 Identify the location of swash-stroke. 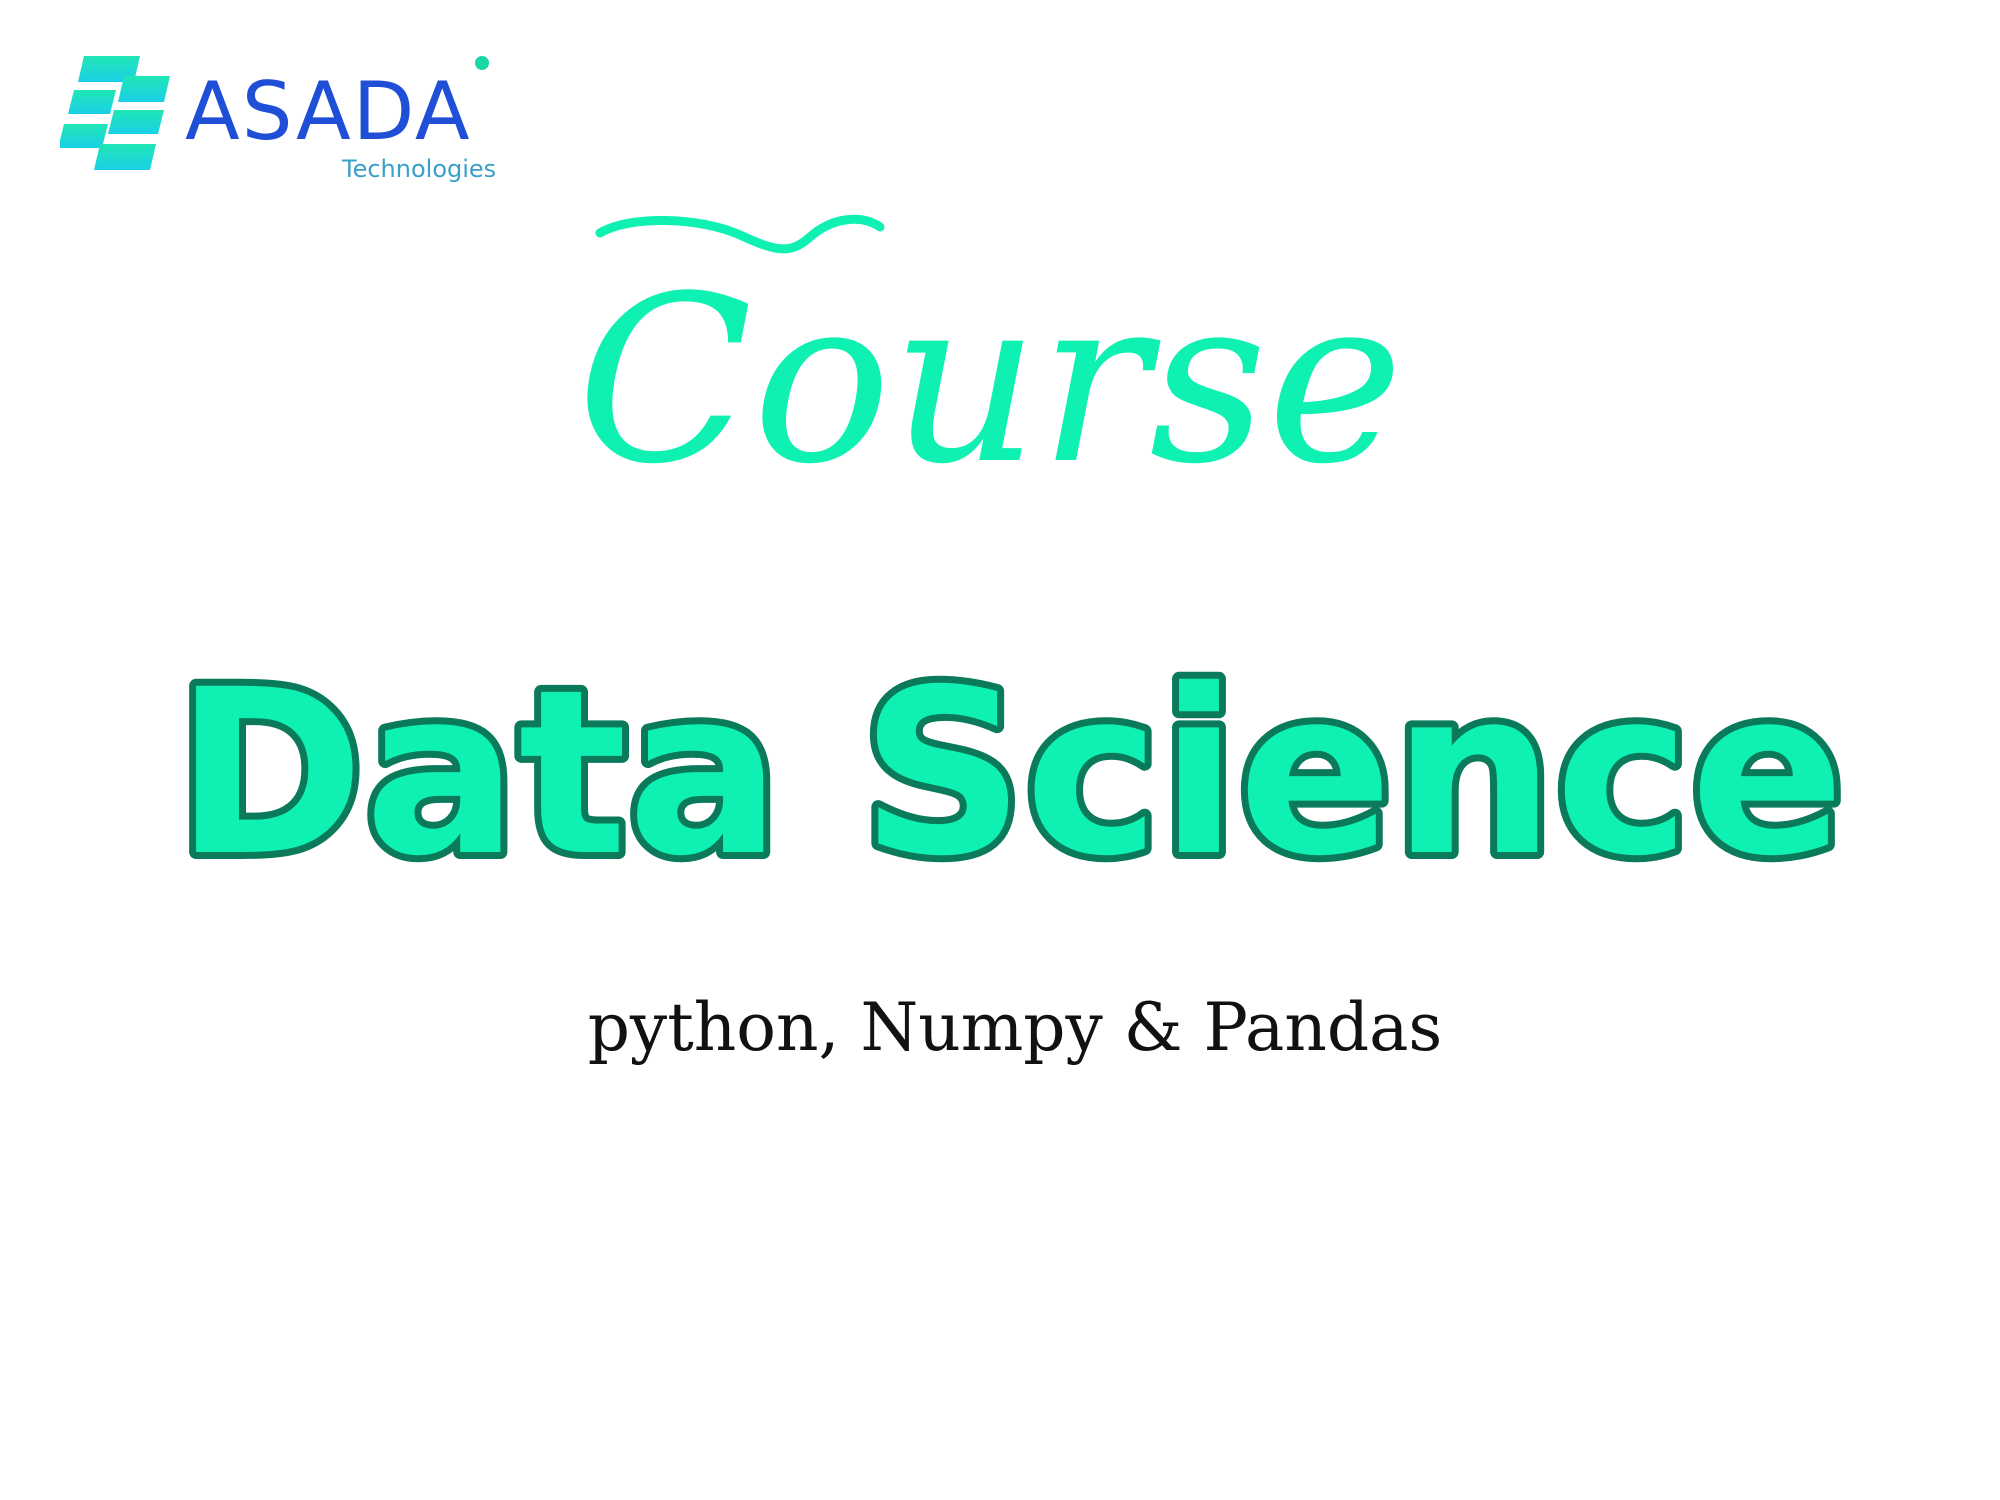
(740, 234).